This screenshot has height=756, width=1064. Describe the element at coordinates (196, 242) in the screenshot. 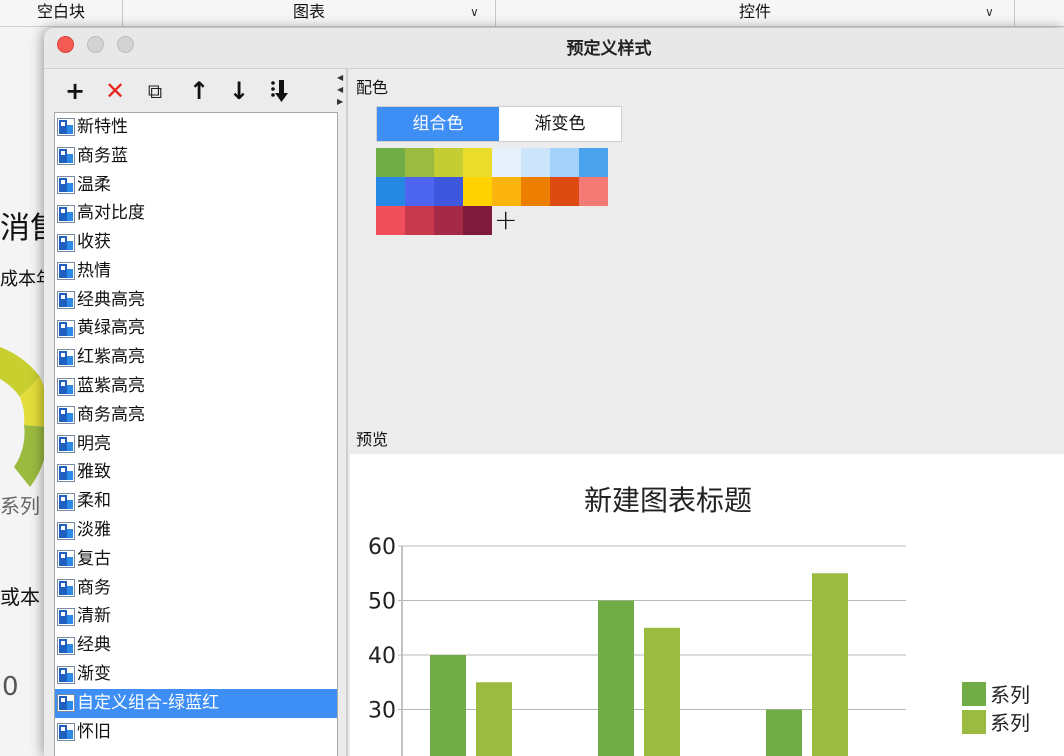

I see `list-item: 收获` at that location.